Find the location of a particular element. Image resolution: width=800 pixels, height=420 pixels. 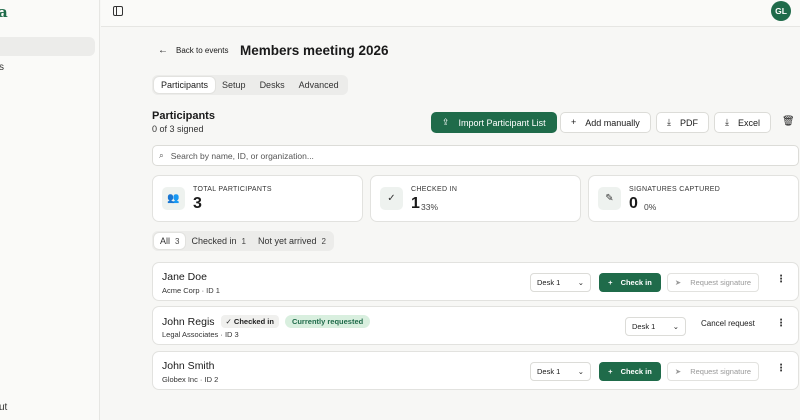

status-filter: All 3 Checked in 1 Not yet arrived 2 is located at coordinates (243, 241).